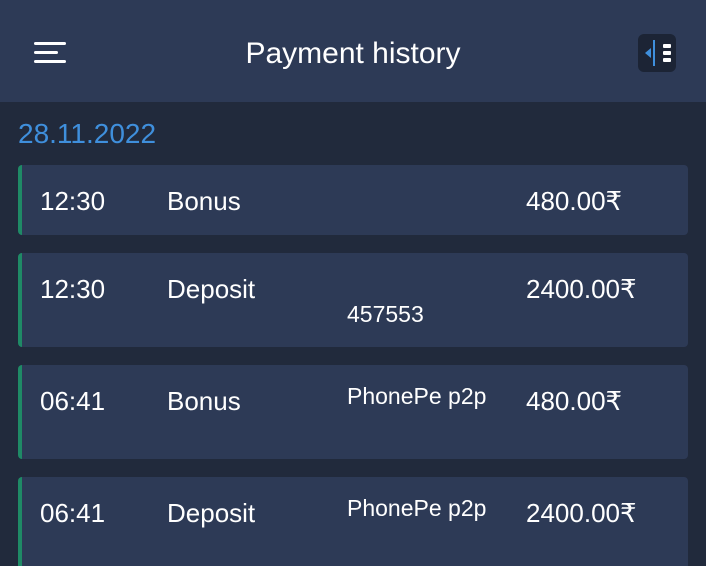 This screenshot has width=706, height=566. Describe the element at coordinates (353, 200) in the screenshot. I see `transaction-row: 12:30 Bonus 480.00₹` at that location.